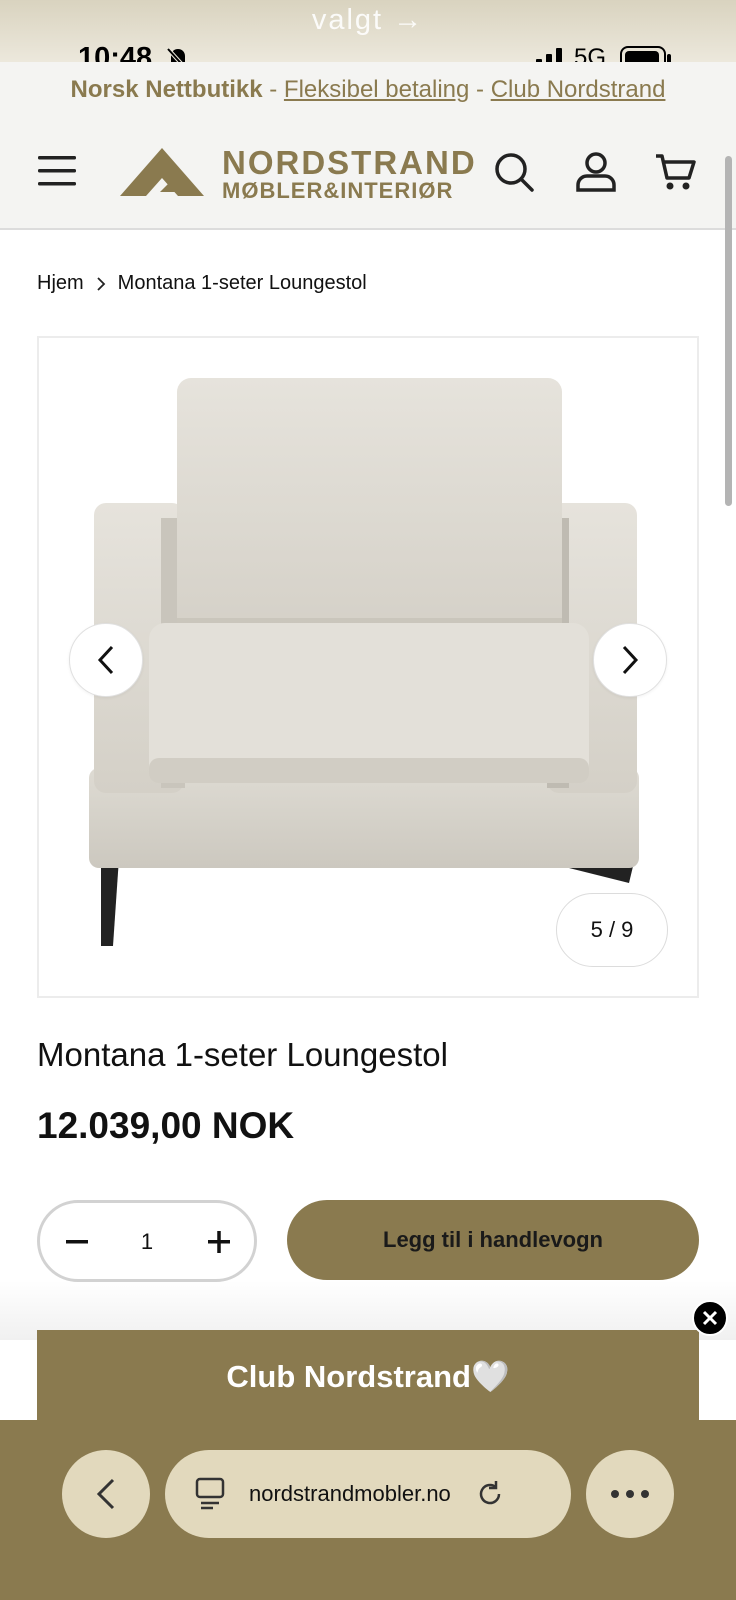  I want to click on promo-norsk: Norsk Nettbutikk, so click(166, 89).